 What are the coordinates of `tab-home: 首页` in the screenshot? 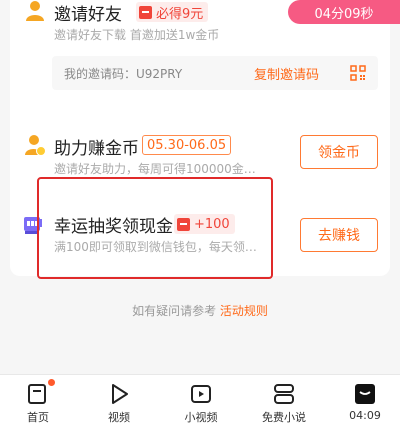 It's located at (38, 402).